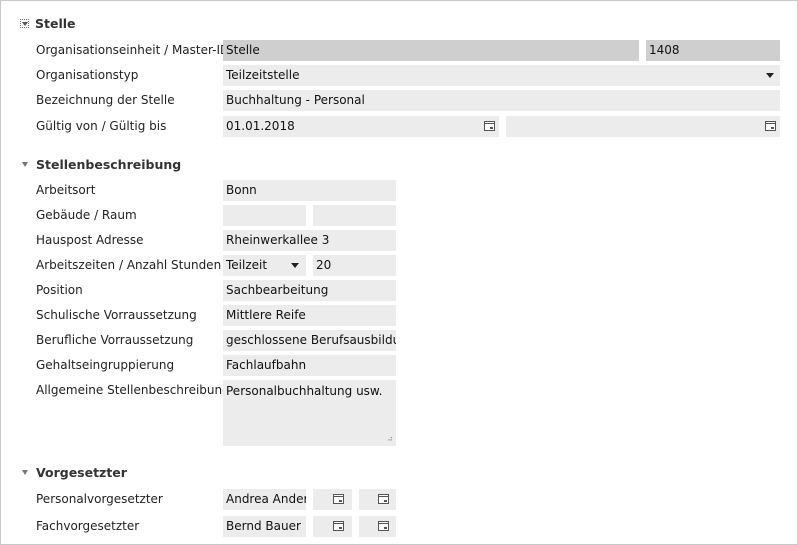  Describe the element at coordinates (713, 50) in the screenshot. I see `master-id-field: 1408` at that location.